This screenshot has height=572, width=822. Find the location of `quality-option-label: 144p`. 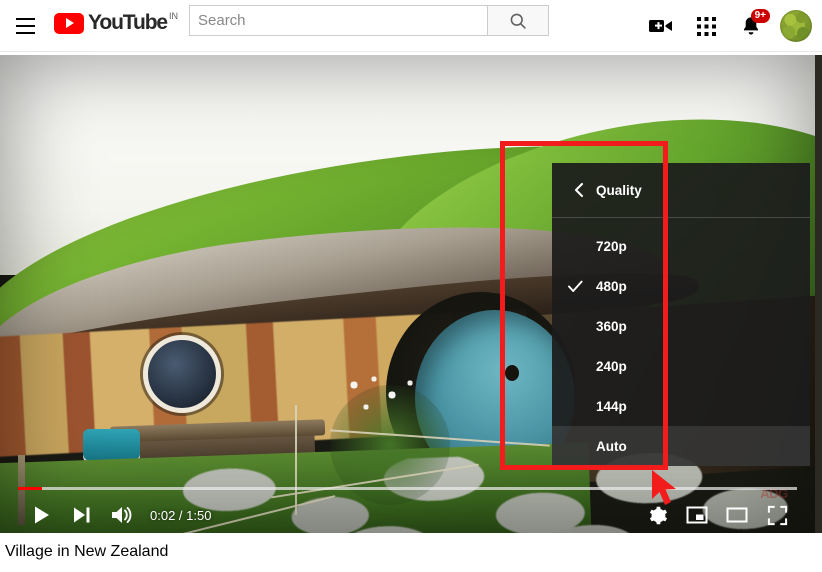

quality-option-label: 144p is located at coordinates (611, 406).